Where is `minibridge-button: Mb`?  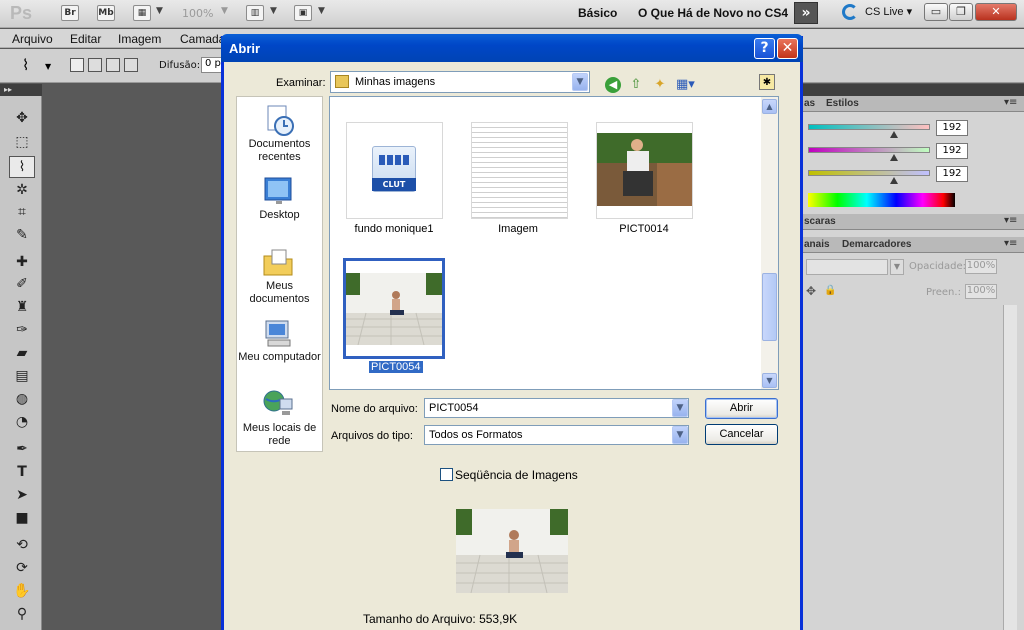
minibridge-button: Mb is located at coordinates (106, 13).